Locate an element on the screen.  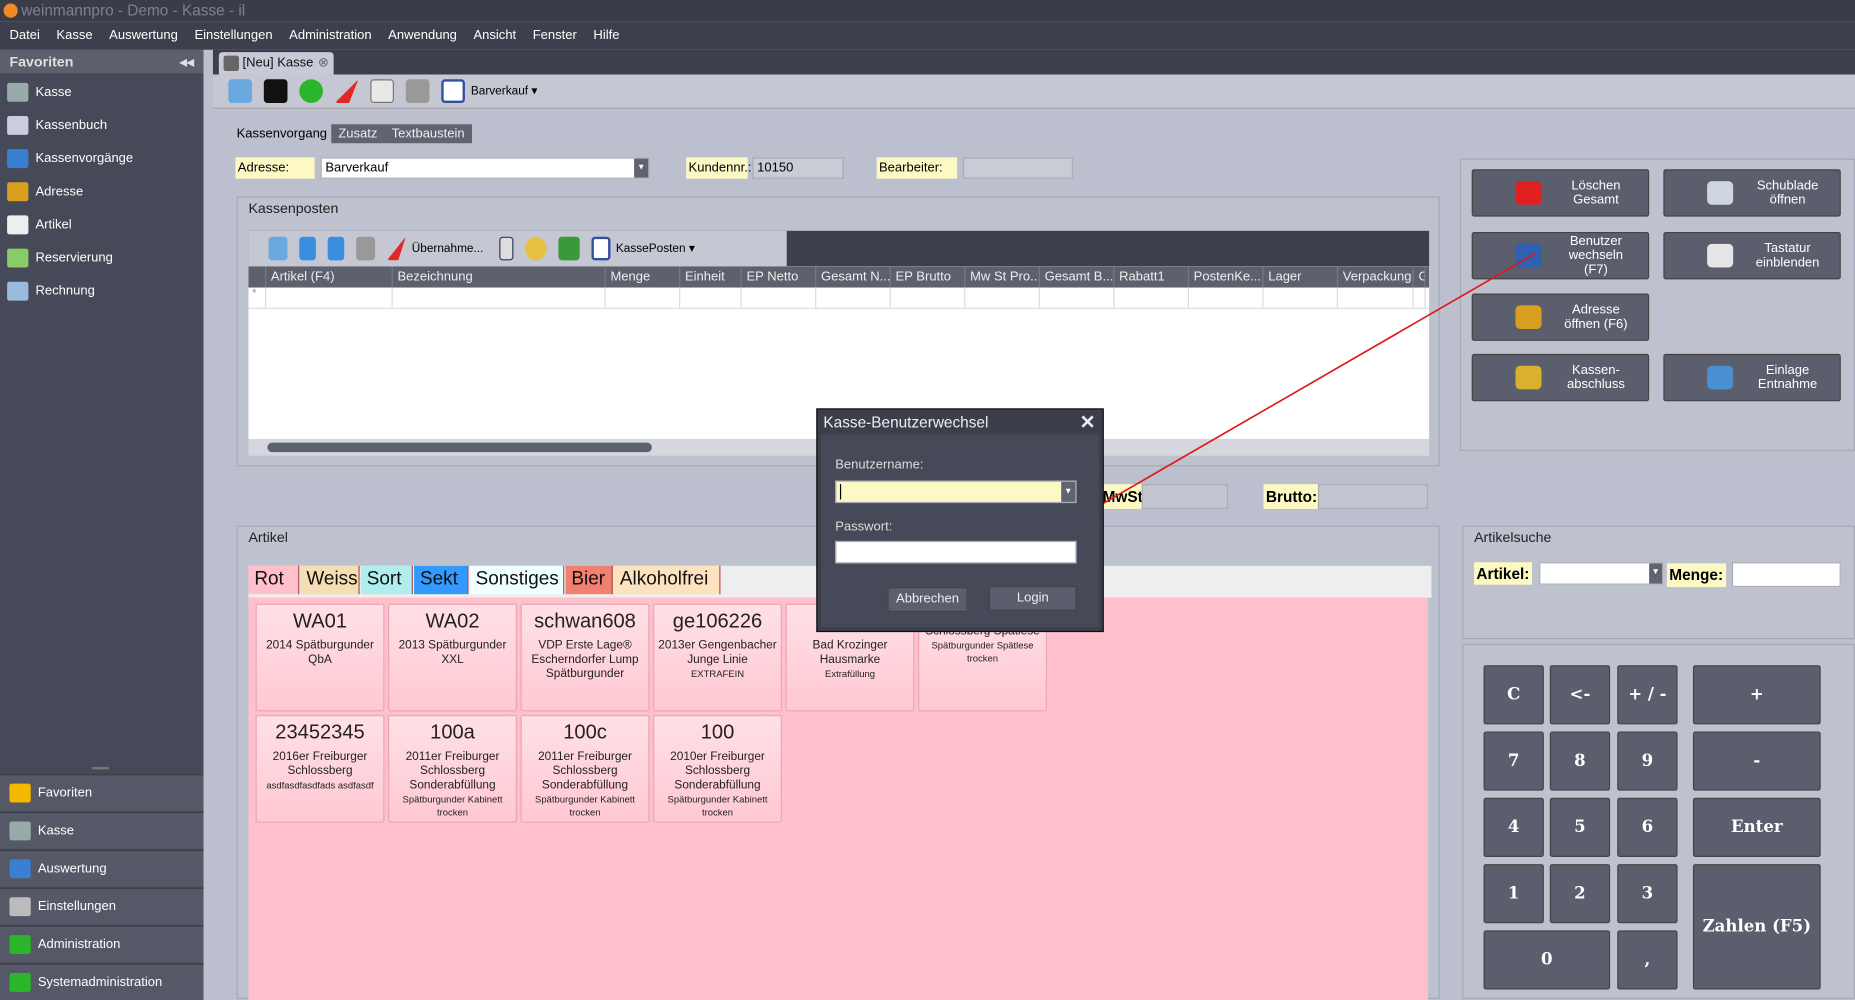
username-select: ▼ is located at coordinates (956, 492).